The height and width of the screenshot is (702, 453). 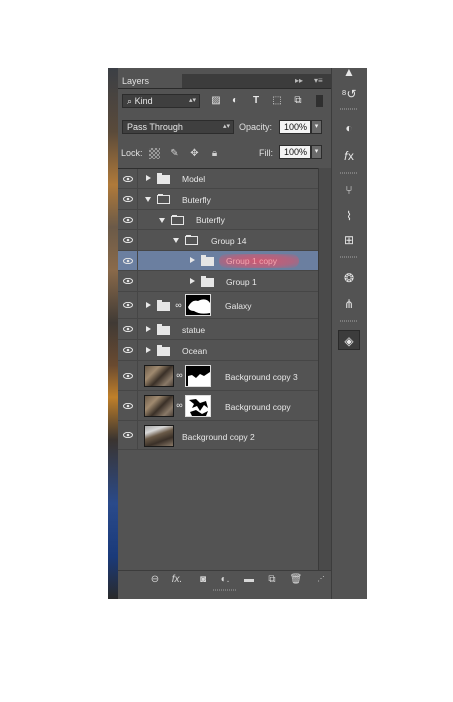 What do you see at coordinates (321, 580) in the screenshot?
I see `resize-grip-icon: ⋰` at bounding box center [321, 580].